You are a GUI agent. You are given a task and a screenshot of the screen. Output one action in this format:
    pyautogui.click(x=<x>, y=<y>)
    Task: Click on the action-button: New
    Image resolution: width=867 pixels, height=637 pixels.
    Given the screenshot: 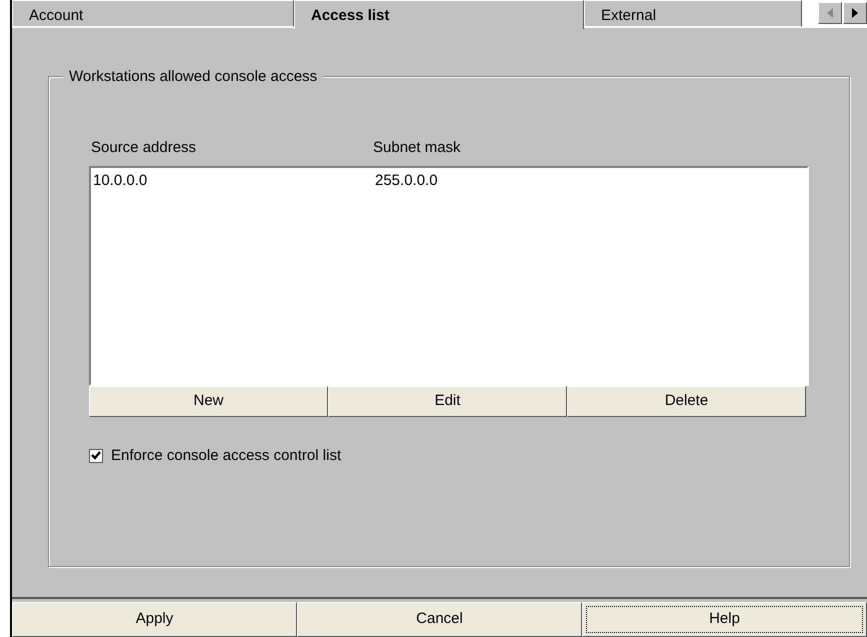 What is the action you would take?
    pyautogui.click(x=208, y=401)
    